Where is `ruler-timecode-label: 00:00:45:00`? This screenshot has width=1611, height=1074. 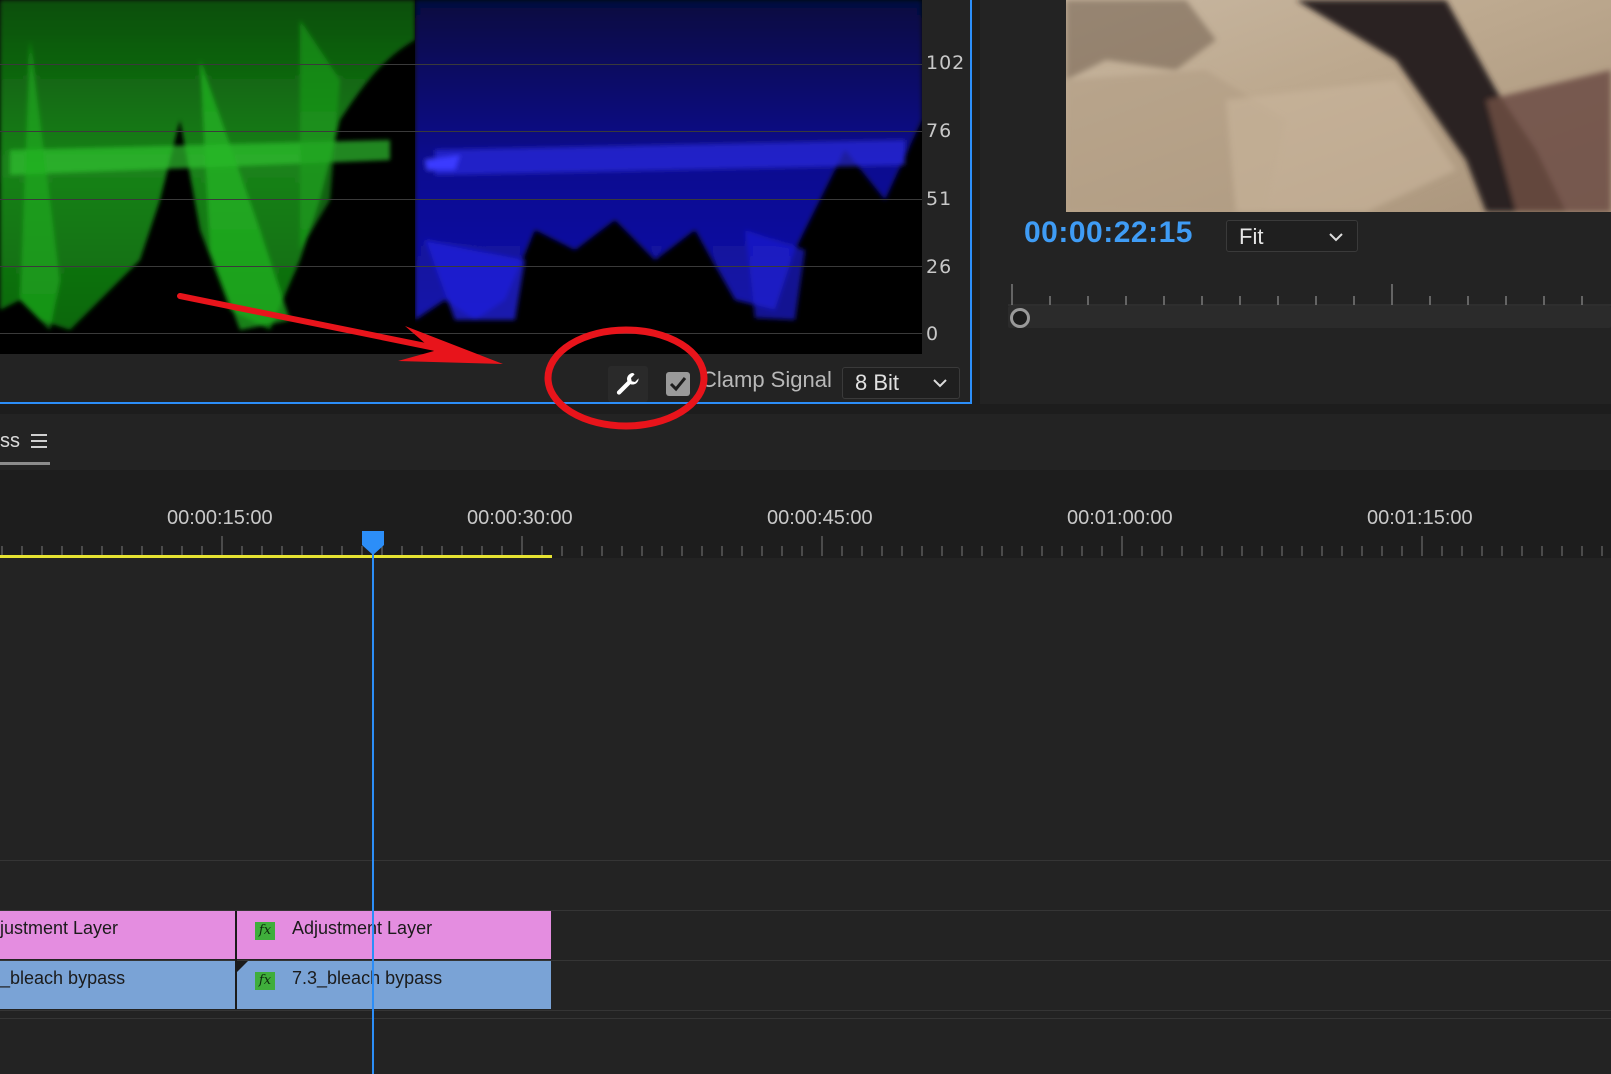
ruler-timecode-label: 00:00:45:00 is located at coordinates (820, 518).